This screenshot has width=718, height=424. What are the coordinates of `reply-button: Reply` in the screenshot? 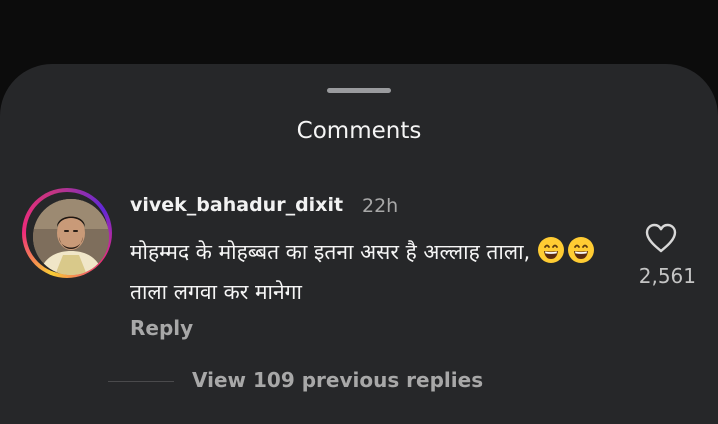 It's located at (161, 328).